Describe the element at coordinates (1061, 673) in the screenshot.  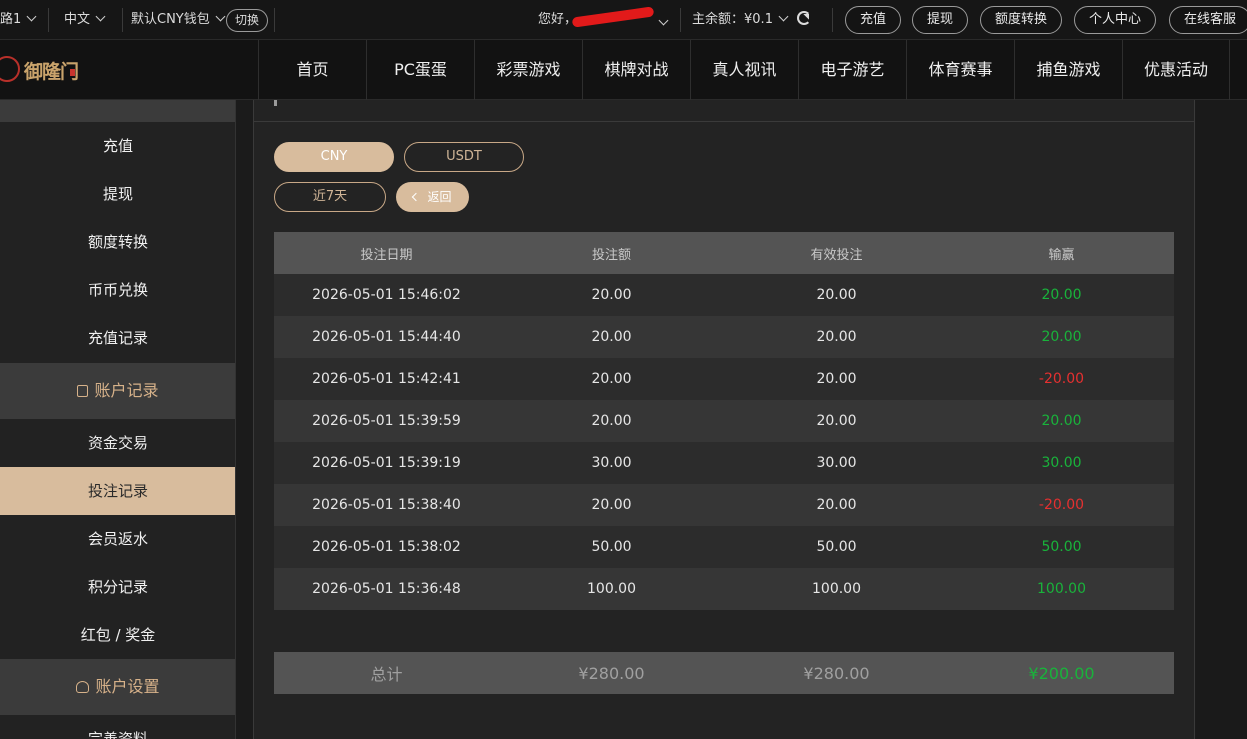
I see `total-winloss: ¥200.00` at that location.